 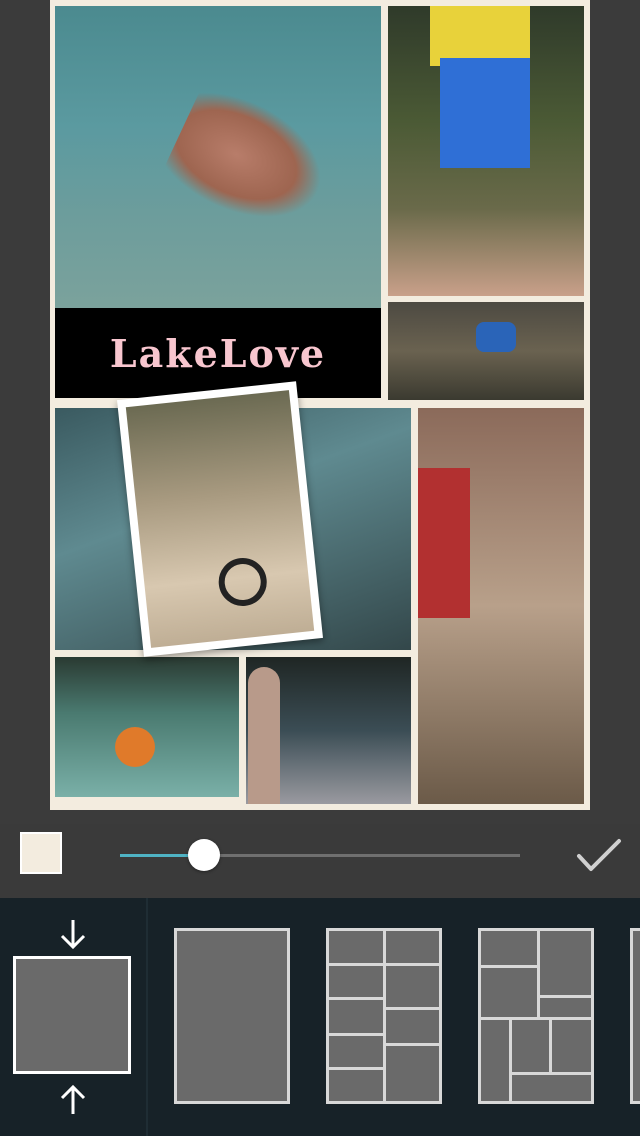 I want to click on border-width-slider, so click(x=320, y=855).